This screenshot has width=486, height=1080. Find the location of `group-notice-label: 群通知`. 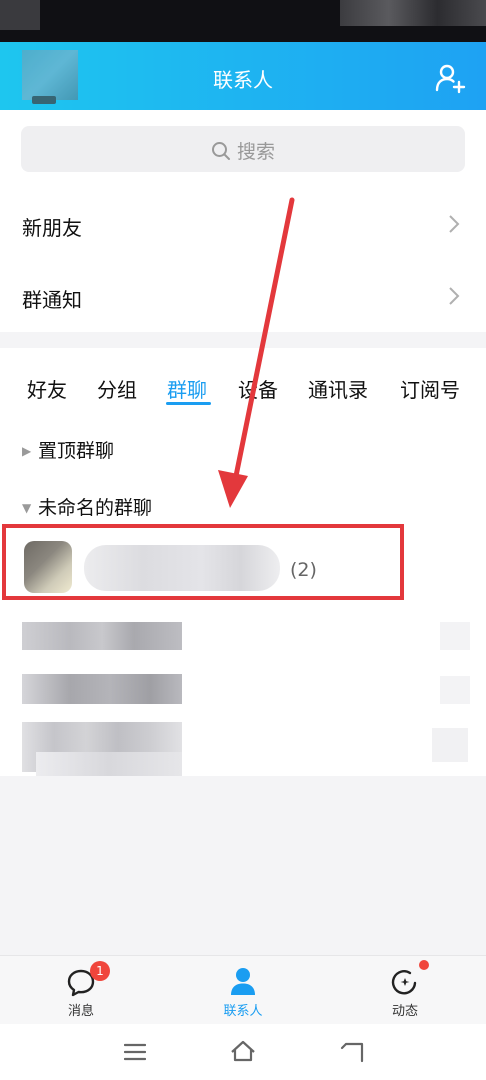

group-notice-label: 群通知 is located at coordinates (52, 300).